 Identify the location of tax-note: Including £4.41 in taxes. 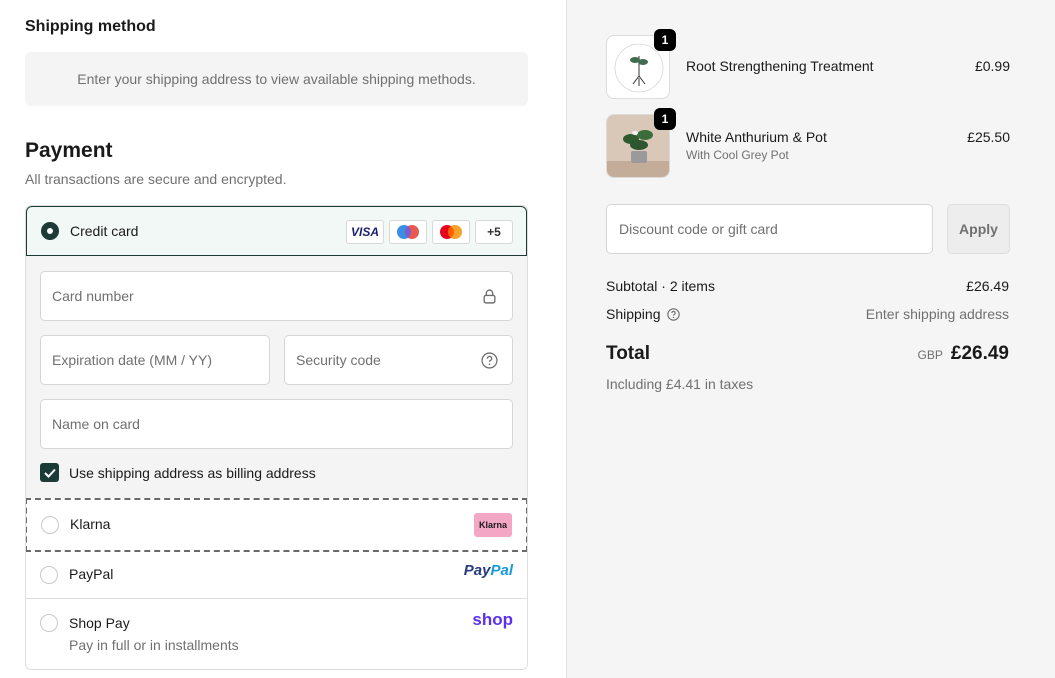
(680, 384).